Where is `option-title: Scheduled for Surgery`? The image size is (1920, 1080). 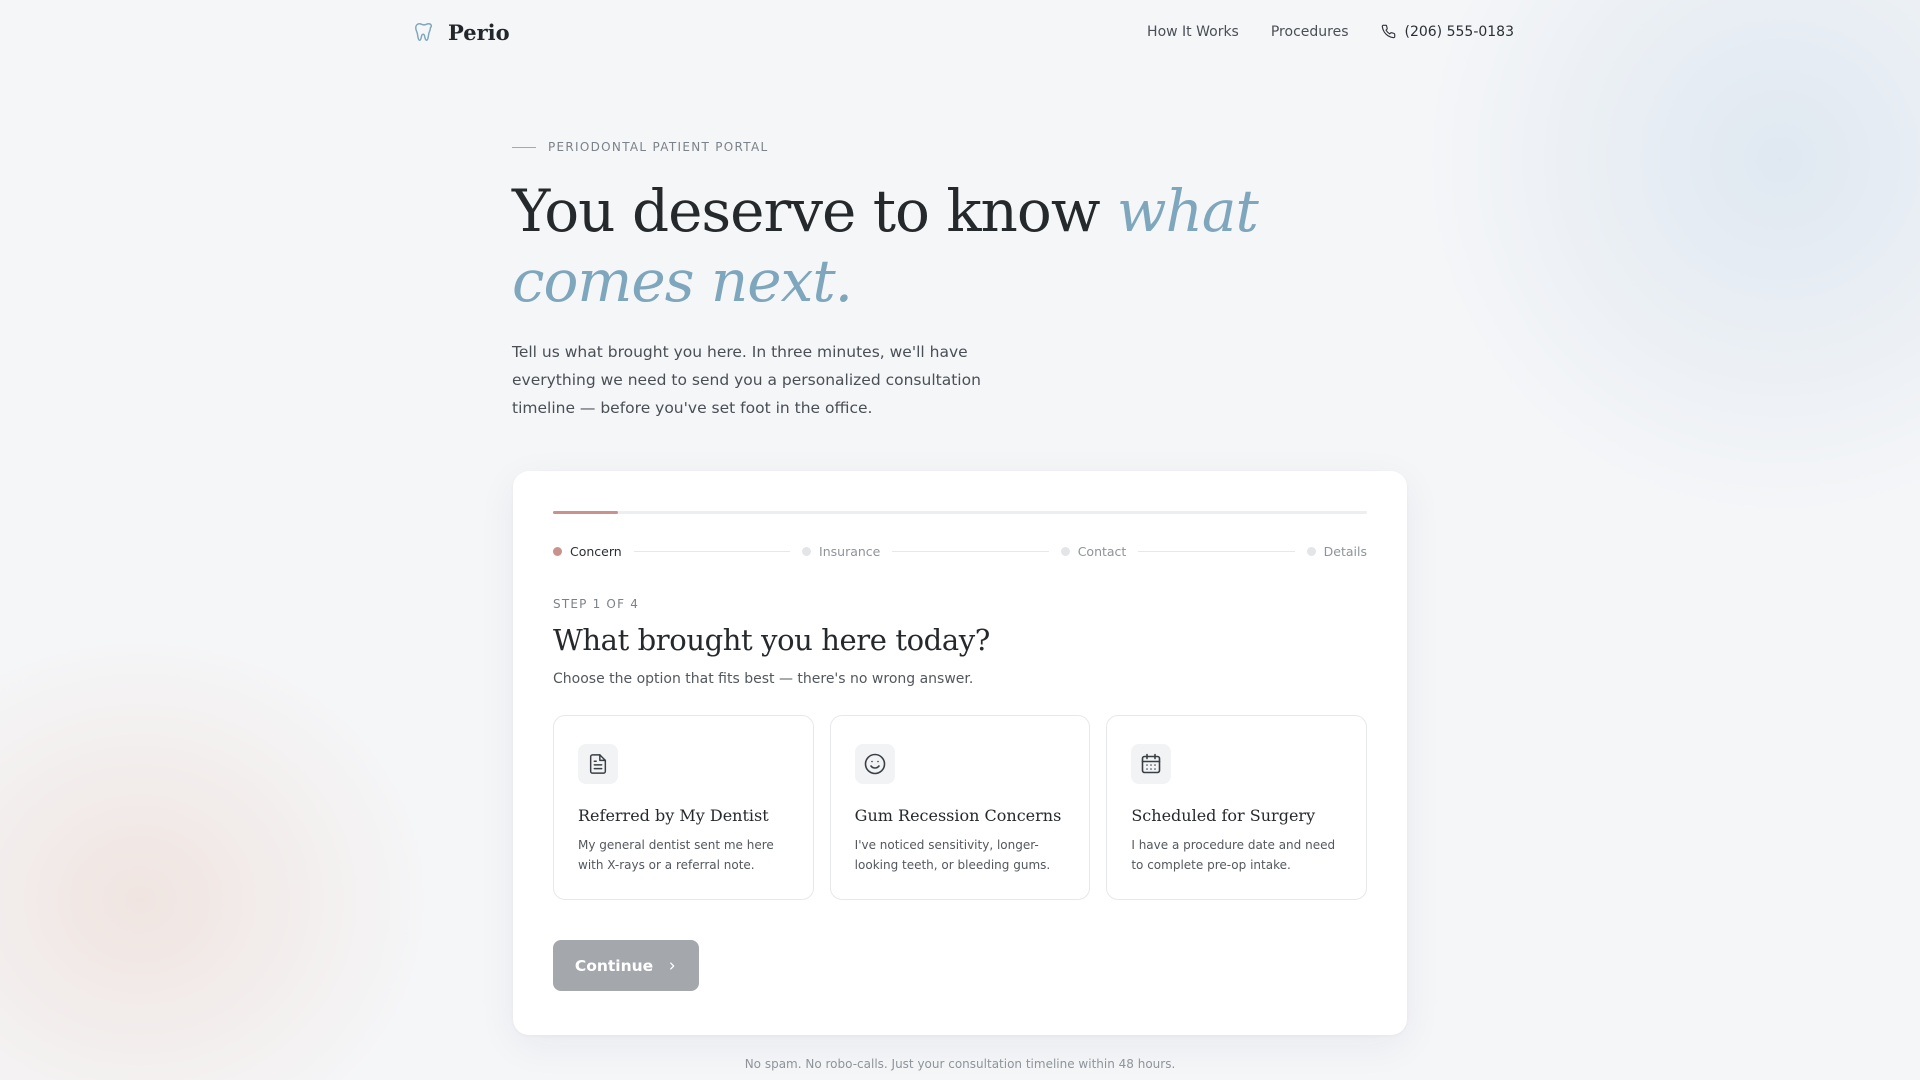
option-title: Scheduled for Surgery is located at coordinates (1223, 815).